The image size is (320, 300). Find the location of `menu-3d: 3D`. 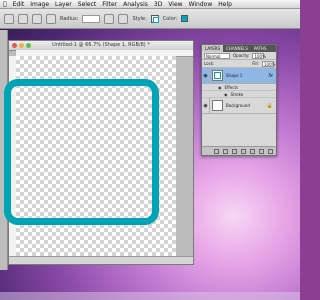

menu-3d: 3D is located at coordinates (158, 4).